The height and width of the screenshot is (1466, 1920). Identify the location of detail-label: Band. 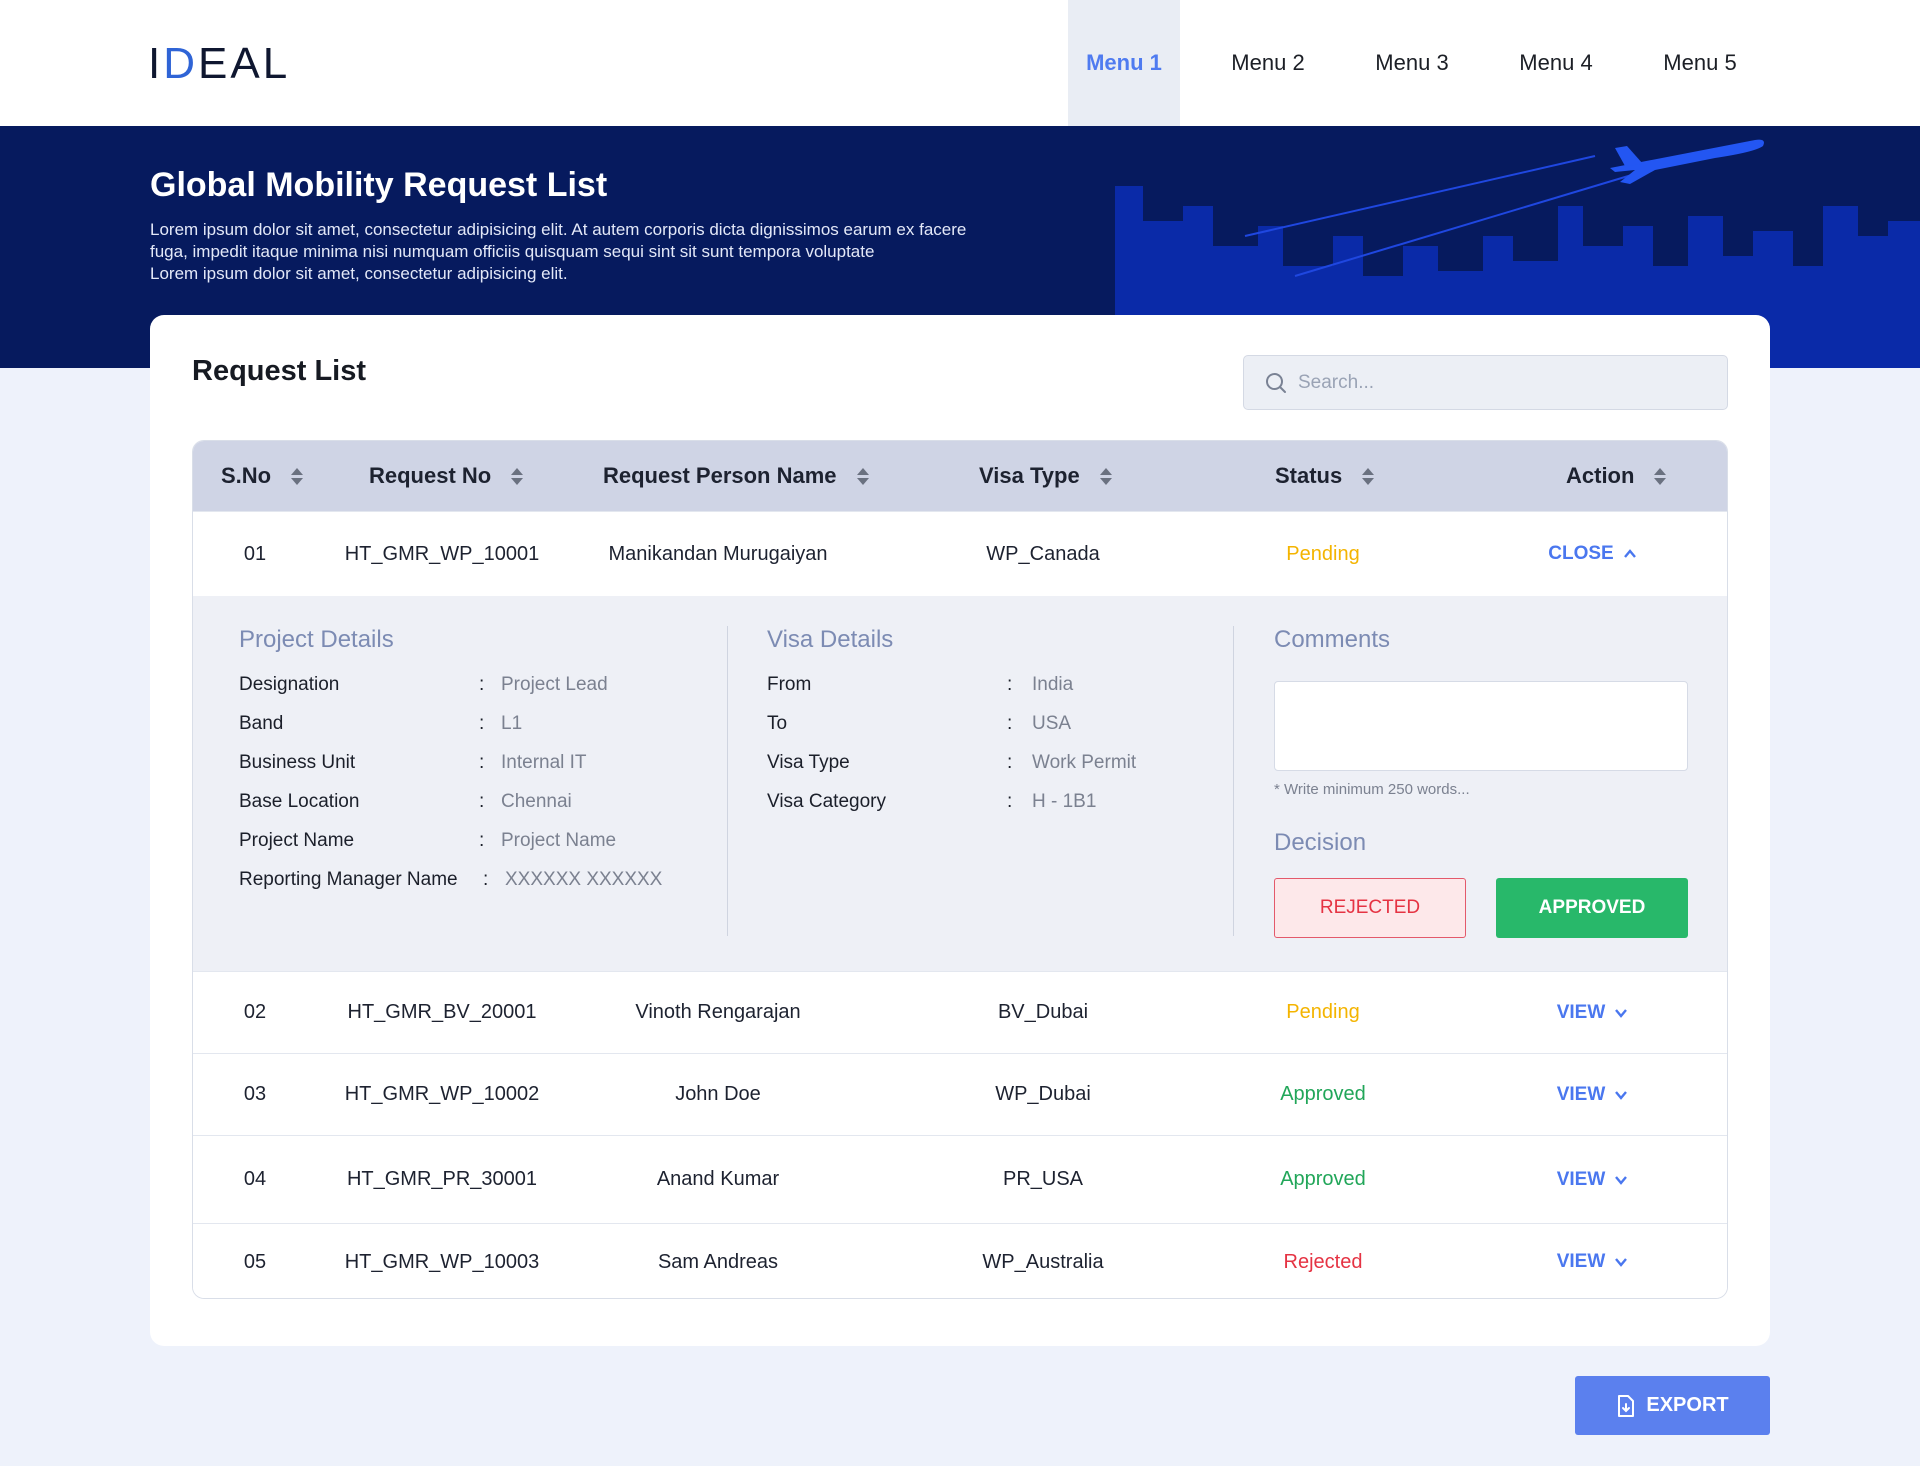
(261, 723).